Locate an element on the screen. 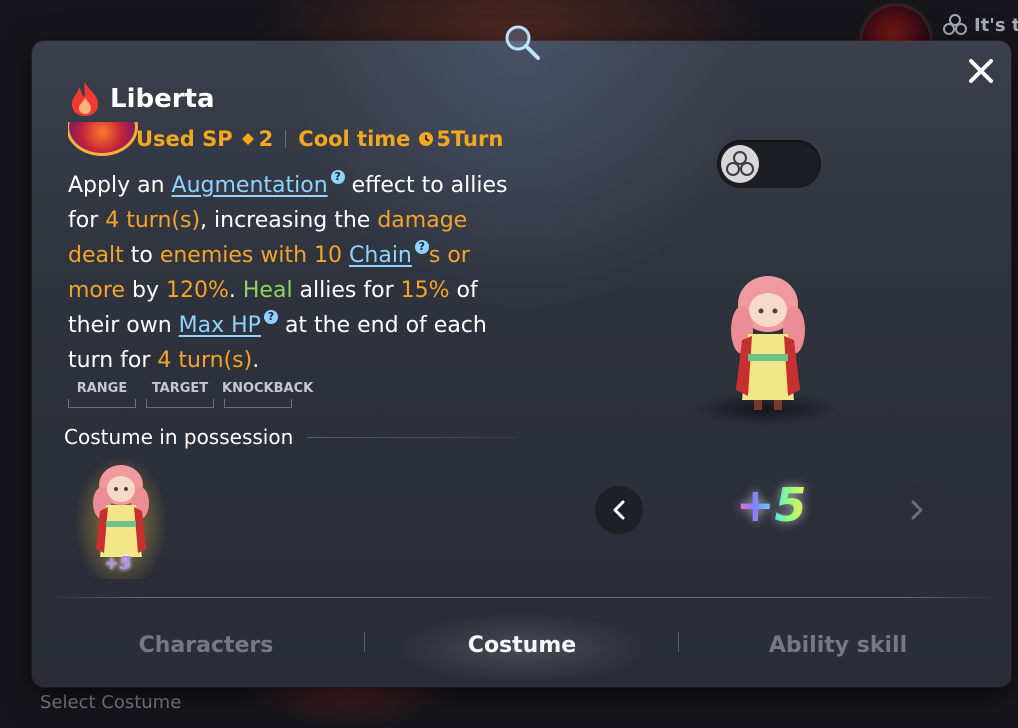  desc-highlight: enemies with 10 is located at coordinates (251, 255).